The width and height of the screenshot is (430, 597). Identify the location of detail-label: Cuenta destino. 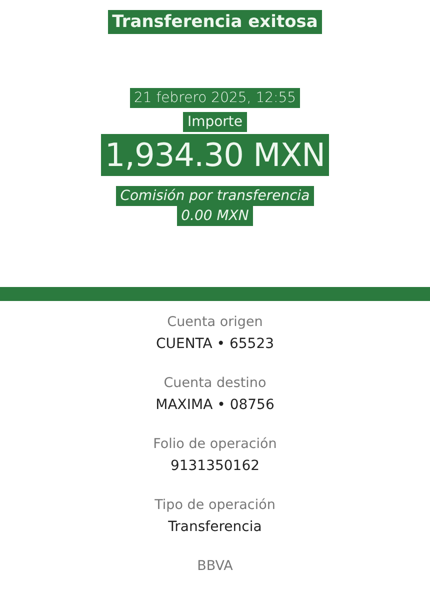
(215, 383).